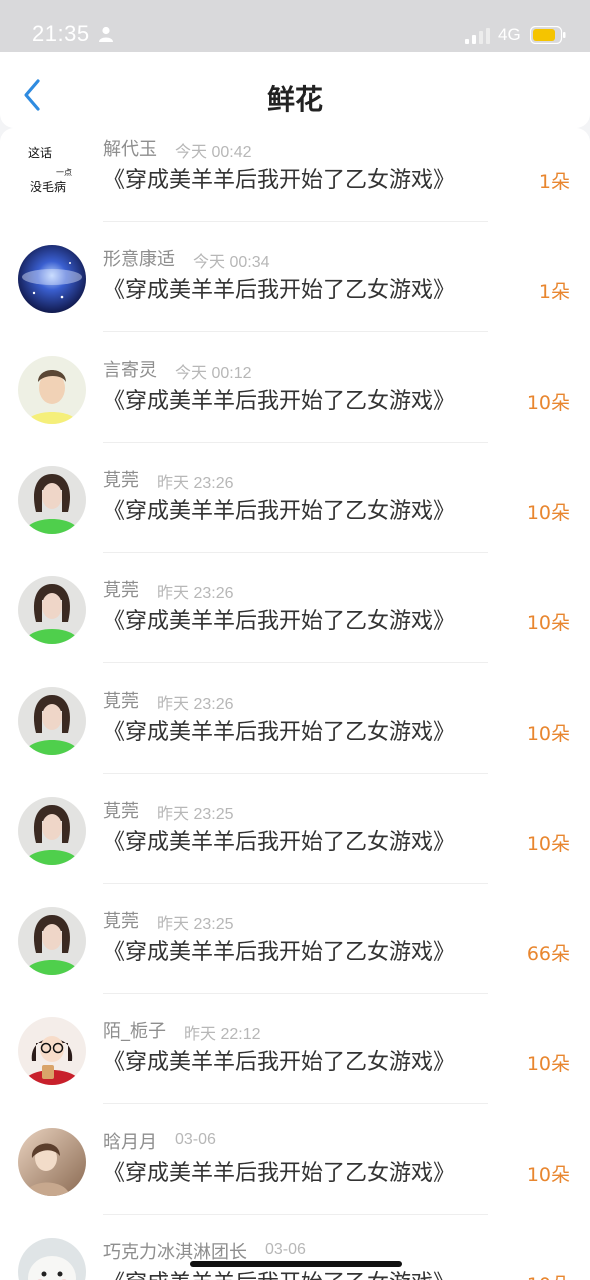  I want to click on list-item: 陌_栀子 昨天 22:12 《穿成美羊羊后我开始了乙女游戏》 10朵, so click(295, 1049).